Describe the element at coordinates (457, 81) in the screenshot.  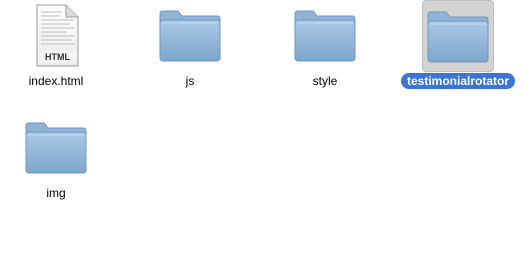
I see `folder-label-testimonialrotator: testimonialrotator` at that location.